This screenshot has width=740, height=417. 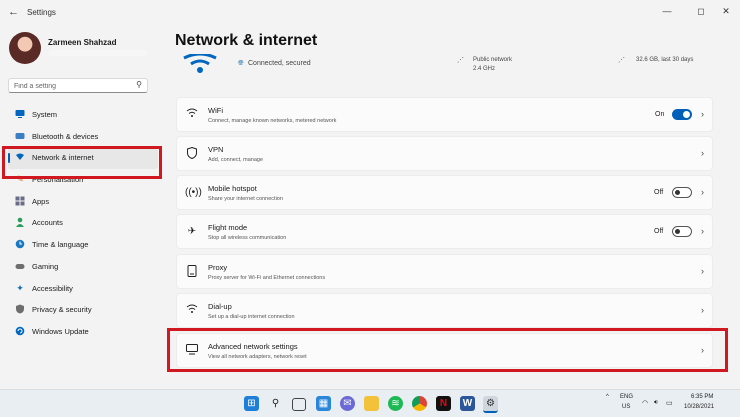 I want to click on sidebar-item-accounts: Accounts, so click(x=83, y=223).